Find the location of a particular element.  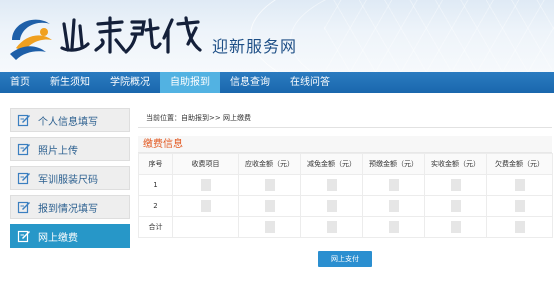

breadcrumb: 当前位置：自助报到>> 网上缴费 is located at coordinates (345, 118).